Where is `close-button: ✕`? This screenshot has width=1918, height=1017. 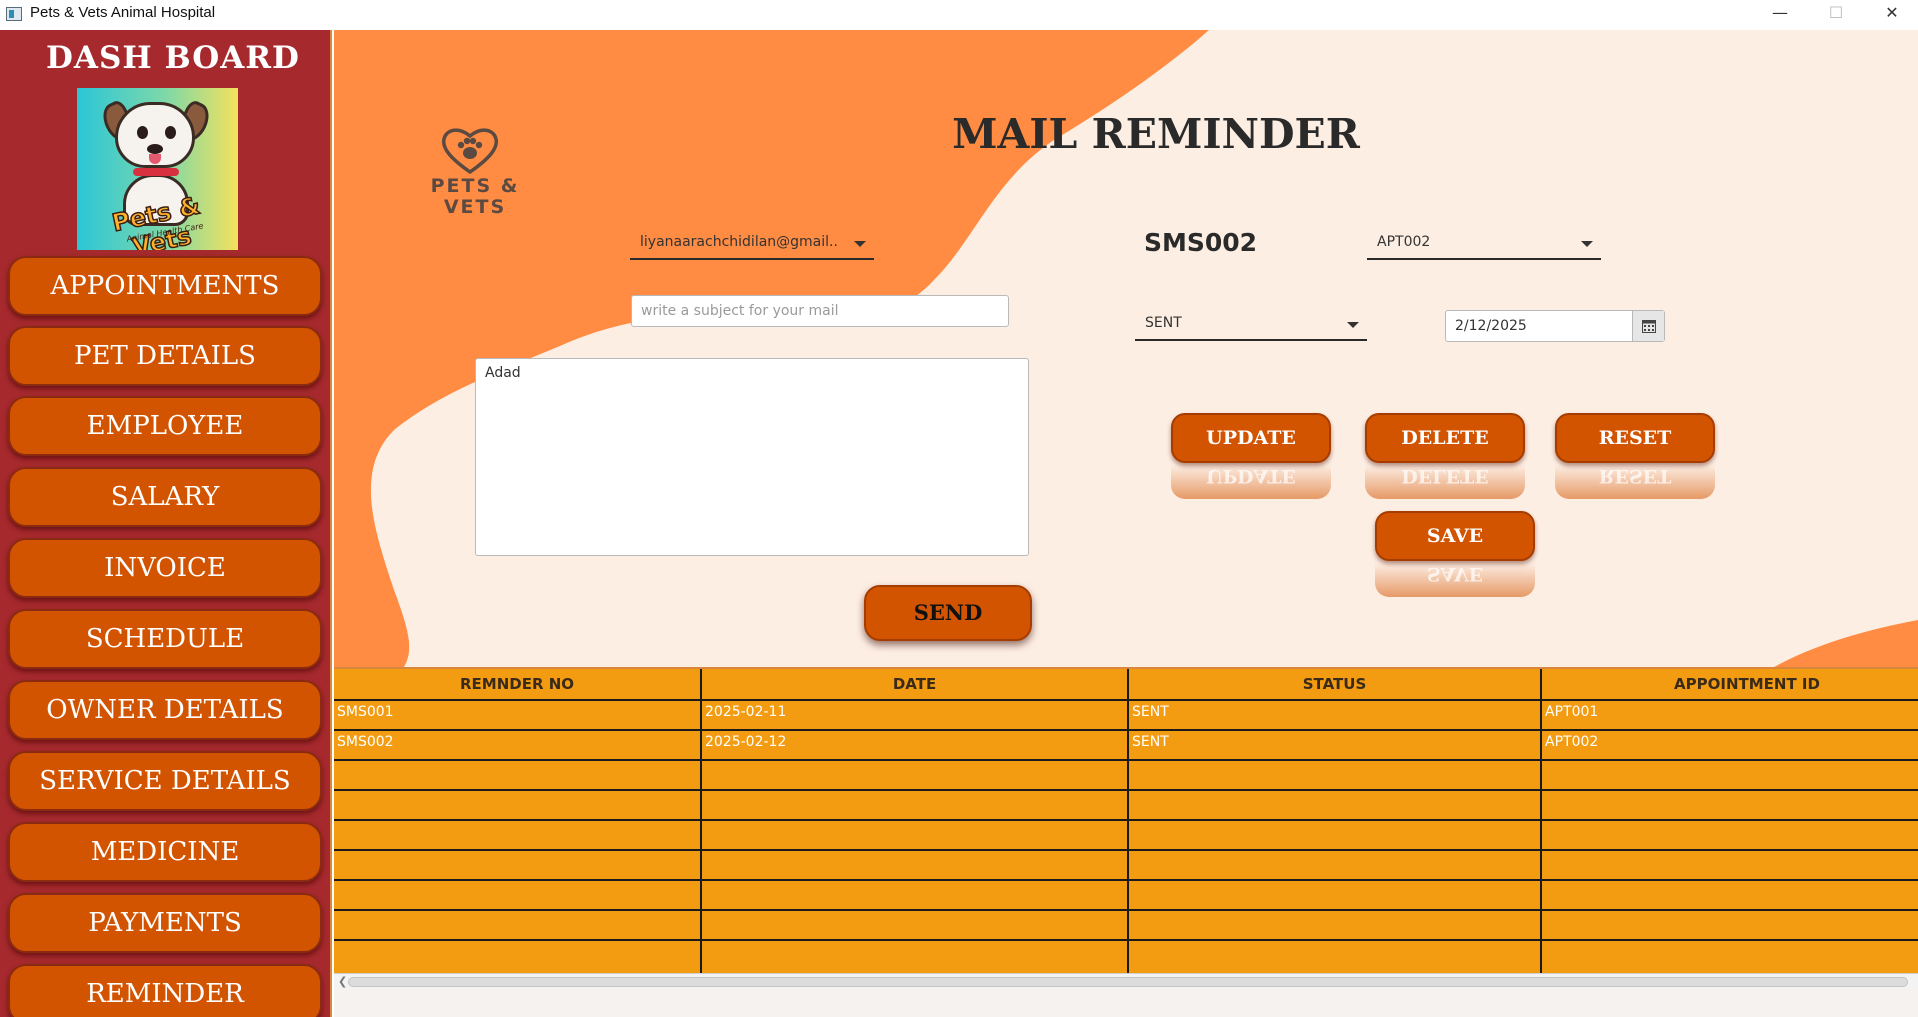 close-button: ✕ is located at coordinates (1891, 15).